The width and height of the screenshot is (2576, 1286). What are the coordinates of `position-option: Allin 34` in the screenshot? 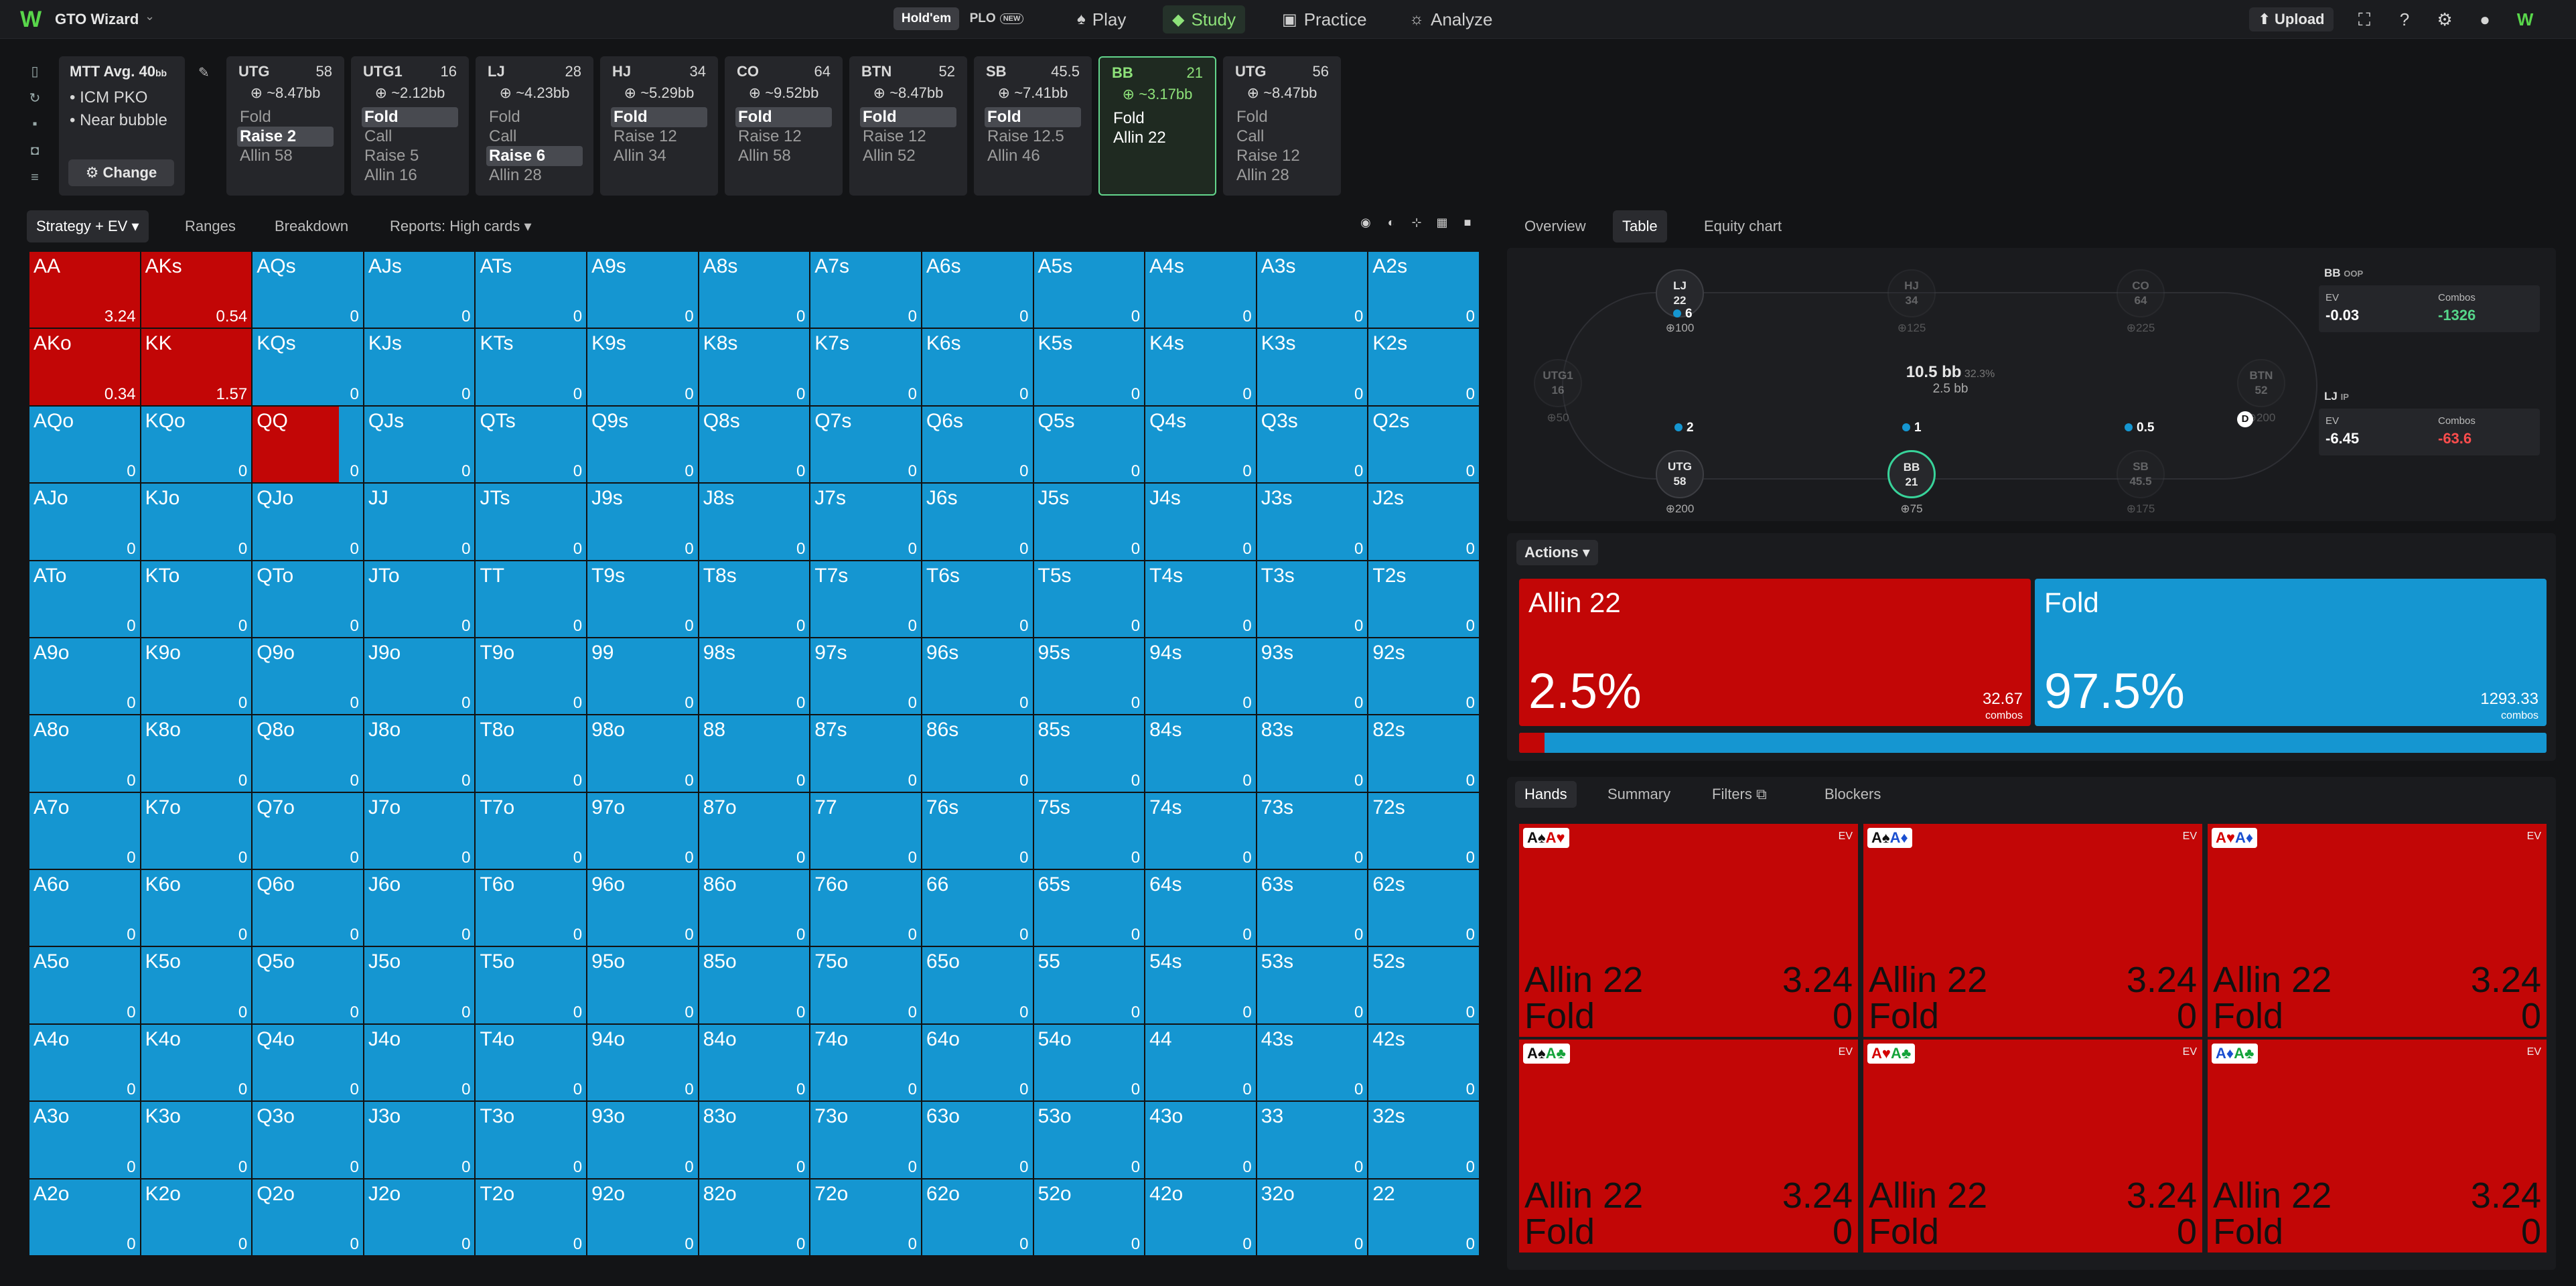 It's located at (659, 156).